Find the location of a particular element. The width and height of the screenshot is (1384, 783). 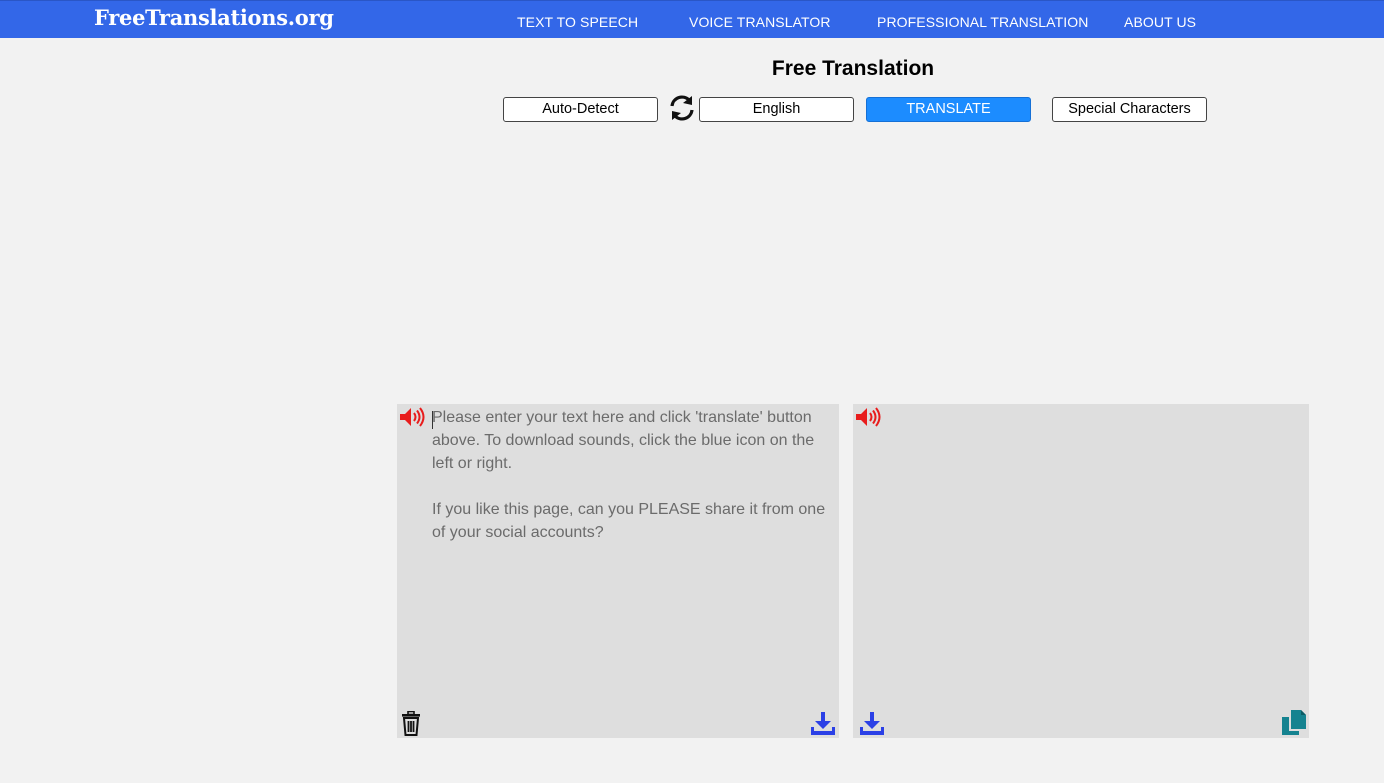

source-text-panel is located at coordinates (618, 571).